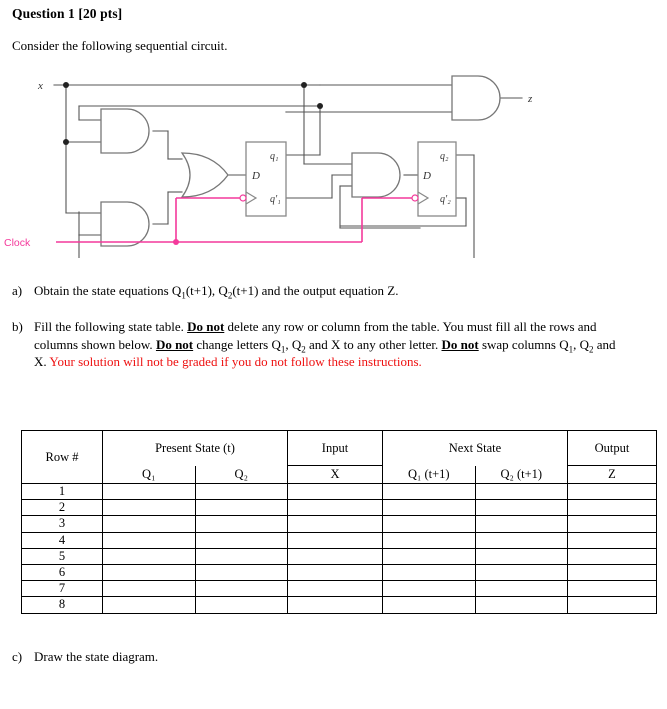 This screenshot has width=667, height=709. I want to click on cell-row-number: 2, so click(62, 508).